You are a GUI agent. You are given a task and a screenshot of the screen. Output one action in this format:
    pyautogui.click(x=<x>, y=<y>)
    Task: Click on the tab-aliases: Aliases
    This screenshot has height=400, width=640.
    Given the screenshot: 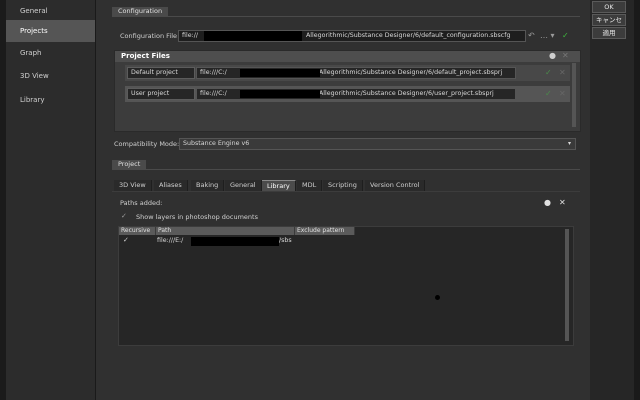 What is the action you would take?
    pyautogui.click(x=171, y=185)
    